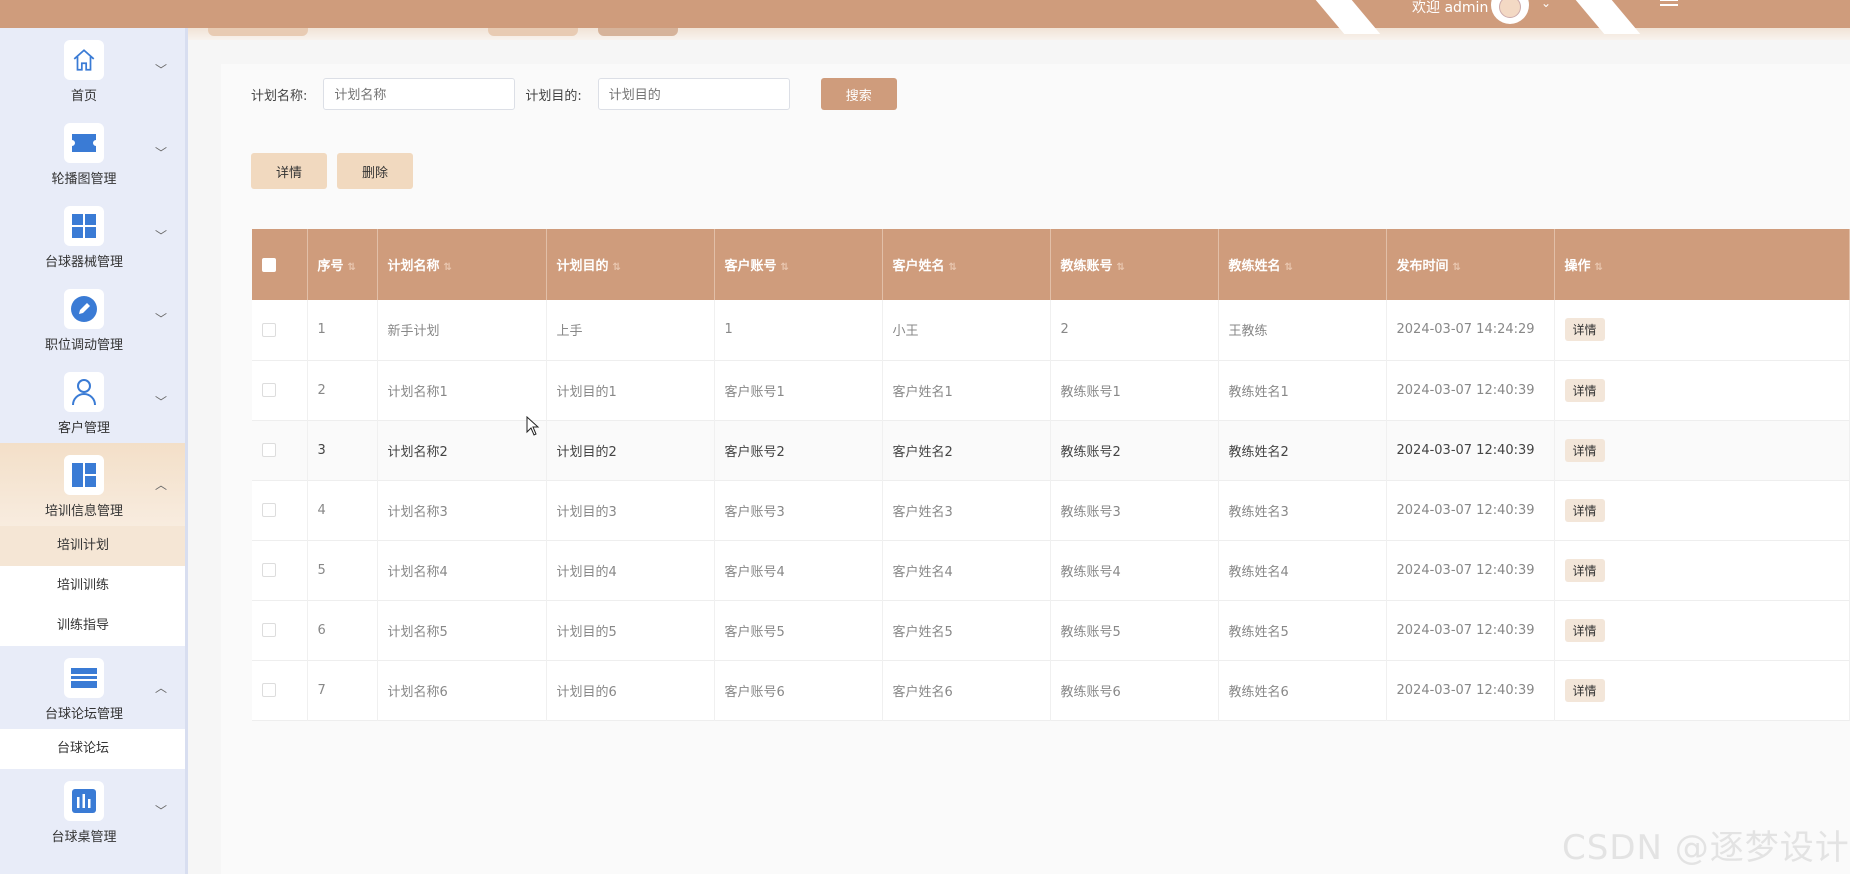 This screenshot has width=1850, height=874. Describe the element at coordinates (1669, 4) in the screenshot. I see `menu-toggle-icon` at that location.